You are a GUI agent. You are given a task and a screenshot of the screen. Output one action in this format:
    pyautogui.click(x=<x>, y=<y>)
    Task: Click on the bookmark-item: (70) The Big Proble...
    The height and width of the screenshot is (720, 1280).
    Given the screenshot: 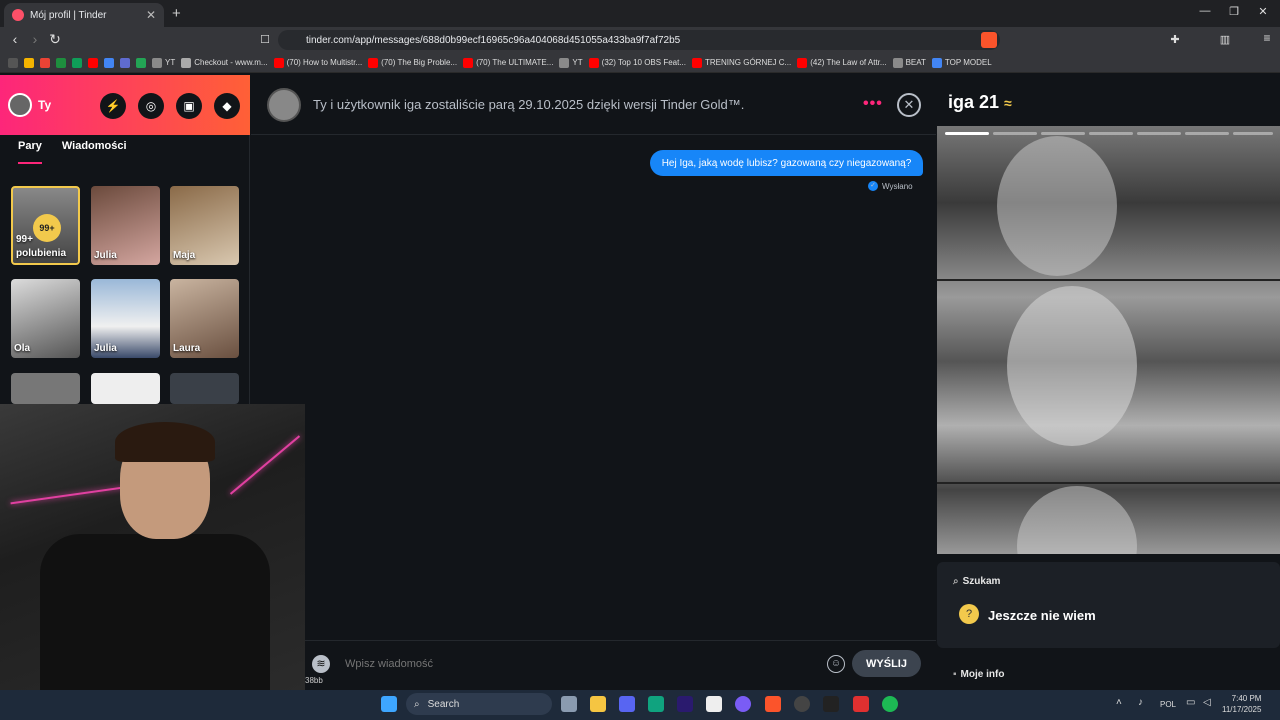 What is the action you would take?
    pyautogui.click(x=412, y=62)
    